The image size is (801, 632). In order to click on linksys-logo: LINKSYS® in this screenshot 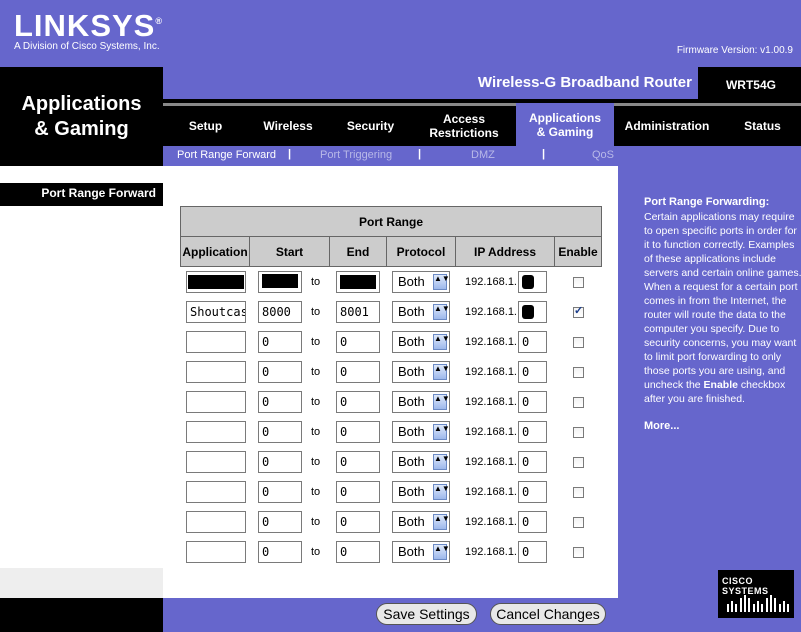, I will do `click(88, 25)`.